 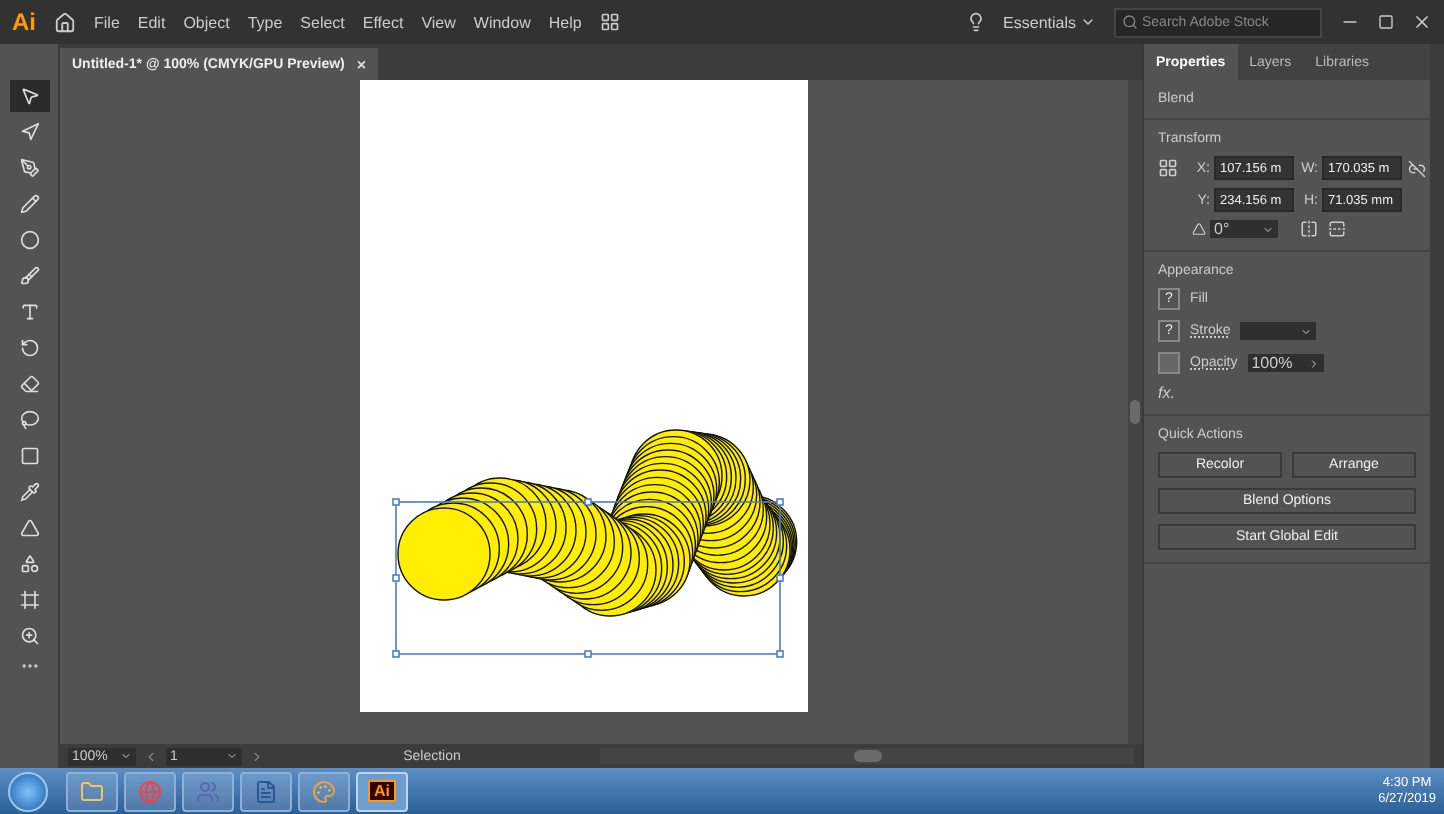 I want to click on angle-field: 0°, so click(x=1244, y=229).